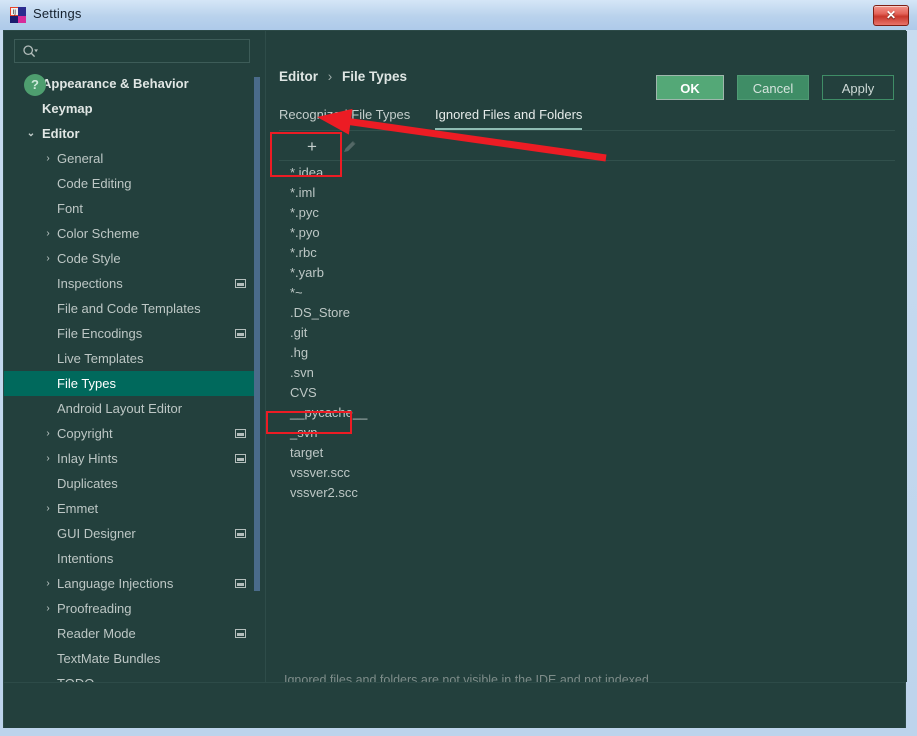 Image resolution: width=917 pixels, height=736 pixels. Describe the element at coordinates (132, 383) in the screenshot. I see `sidebar-item-file-types: File Types` at that location.